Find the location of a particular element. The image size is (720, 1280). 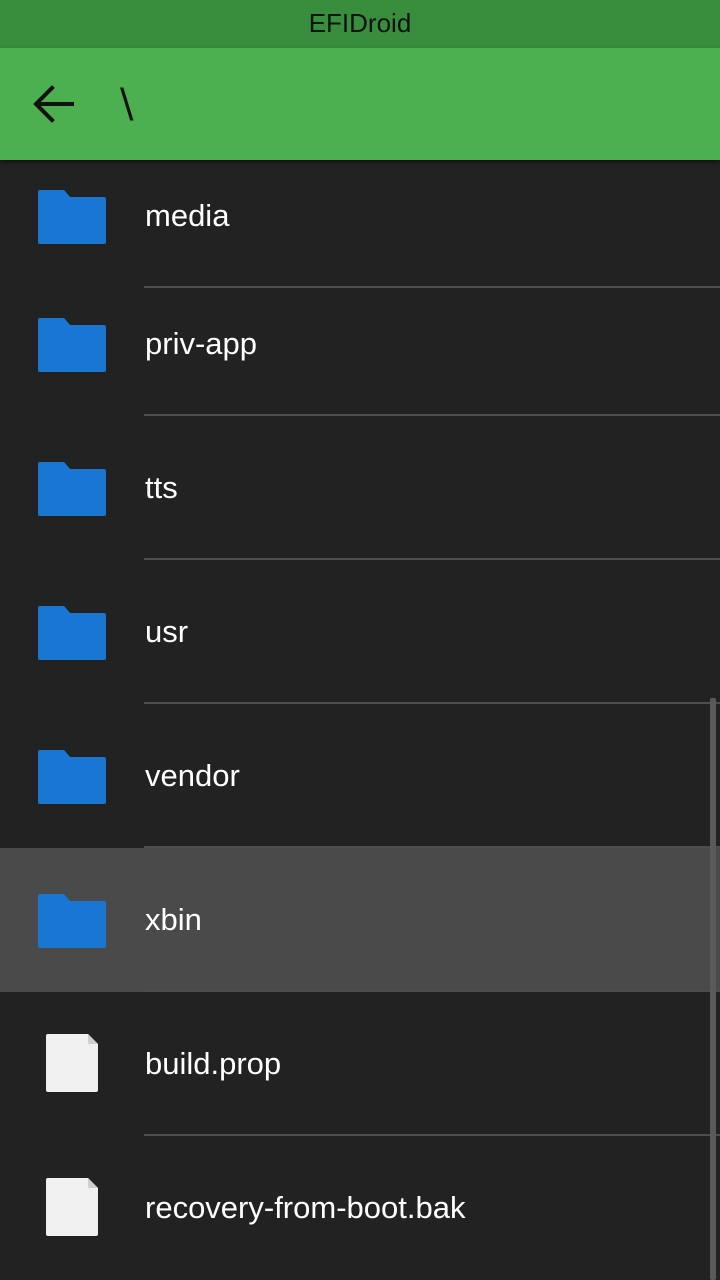

window-title-bar: EFIDroid is located at coordinates (360, 24).